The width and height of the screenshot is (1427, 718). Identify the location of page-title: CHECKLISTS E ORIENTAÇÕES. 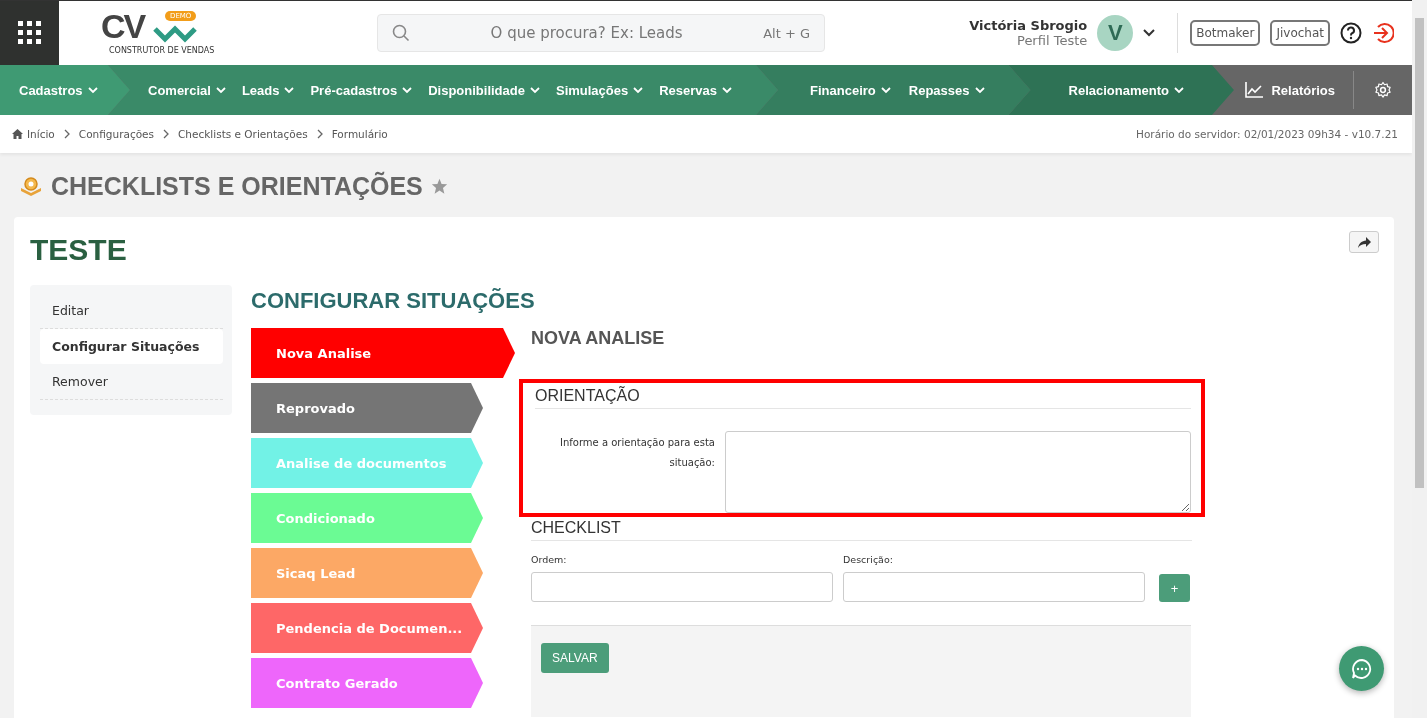
(237, 186).